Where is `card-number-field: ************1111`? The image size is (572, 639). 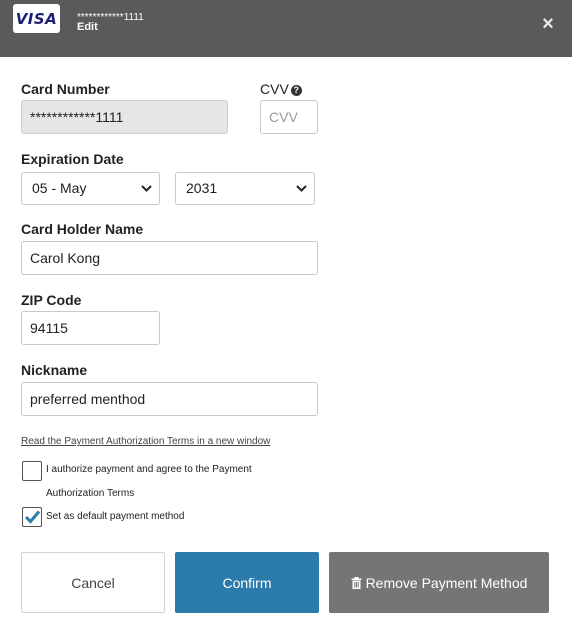 card-number-field: ************1111 is located at coordinates (124, 117).